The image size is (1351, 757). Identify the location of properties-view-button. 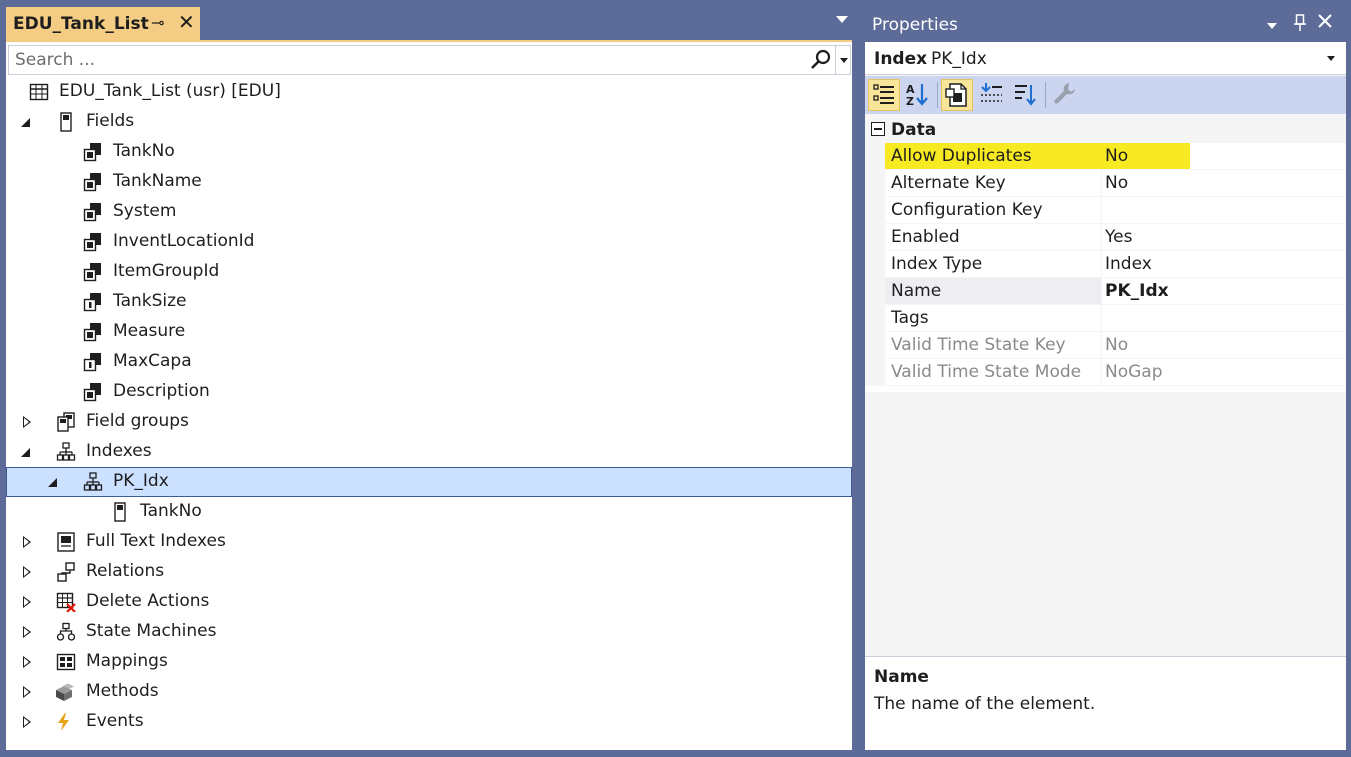
(957, 95).